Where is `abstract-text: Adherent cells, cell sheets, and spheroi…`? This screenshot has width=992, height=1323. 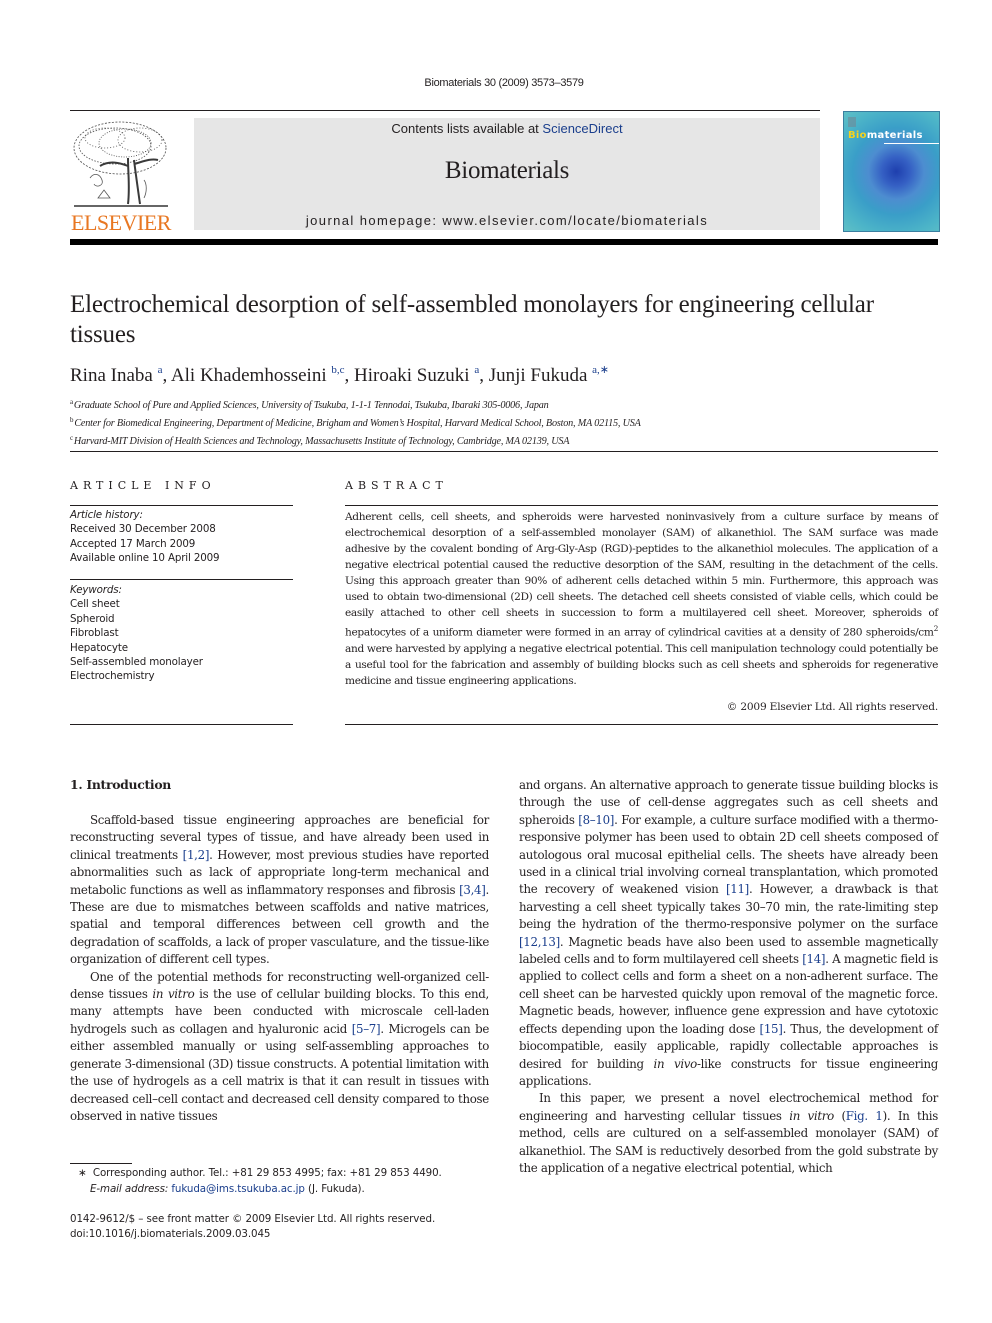 abstract-text: Adherent cells, cell sheets, and spheroi… is located at coordinates (641, 599).